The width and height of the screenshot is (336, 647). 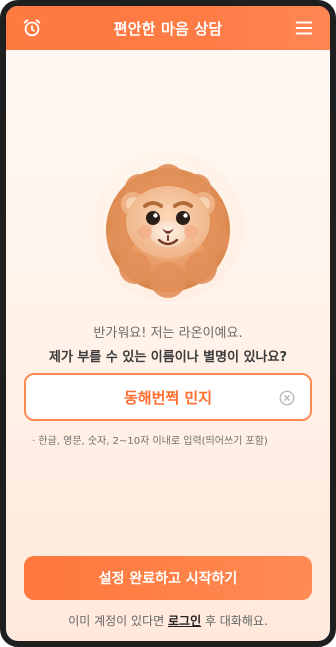 I want to click on clear-circle-x-icon, so click(x=287, y=398).